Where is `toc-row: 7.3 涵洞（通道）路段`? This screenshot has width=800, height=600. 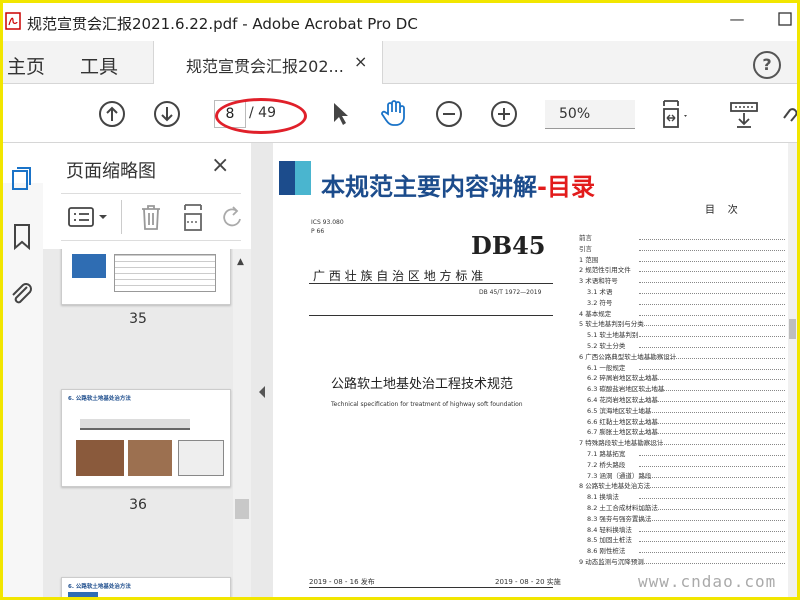 toc-row: 7.3 涵洞（通道）路段 is located at coordinates (683, 476).